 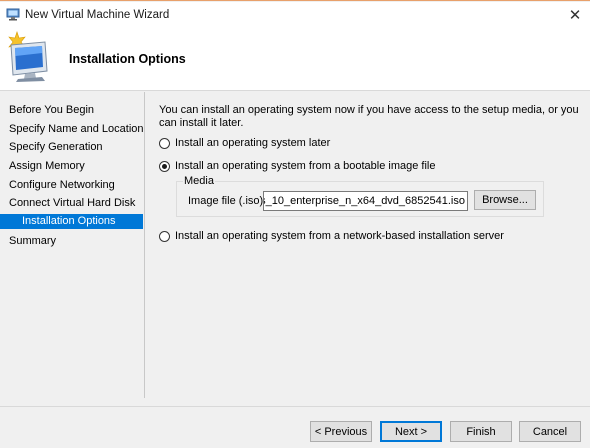 What do you see at coordinates (227, 201) in the screenshot?
I see `image-file-label: Image file (.iso):` at bounding box center [227, 201].